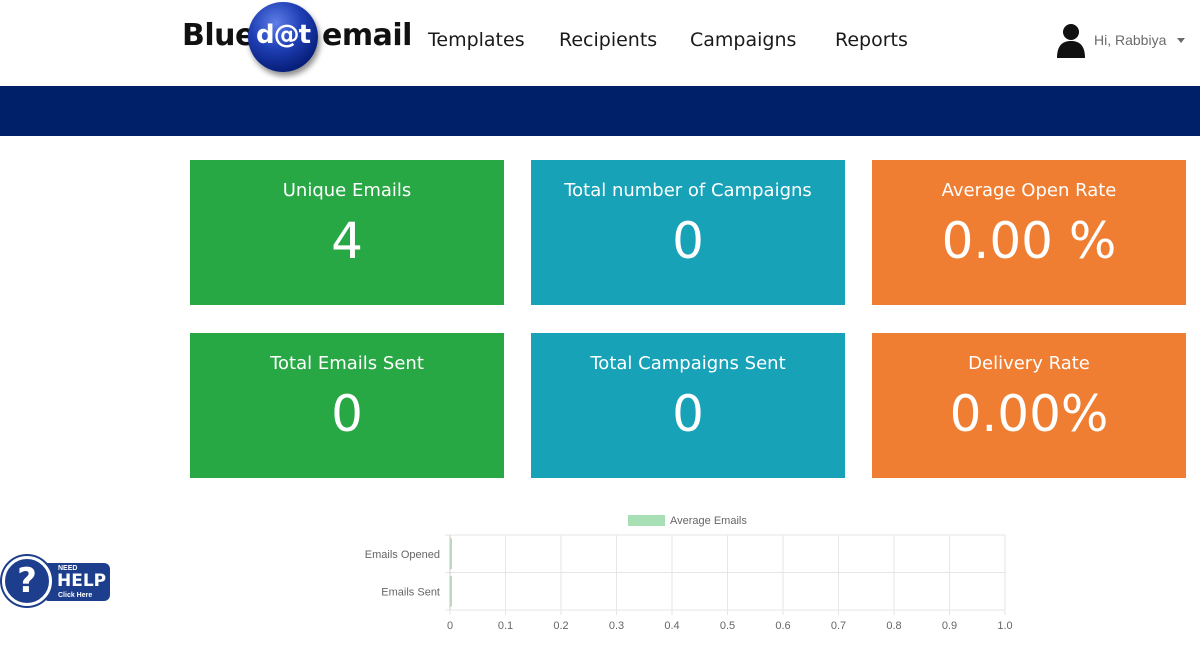 This screenshot has height=646, width=1200. I want to click on stat-card-unique-emails: Unique Emails 4, so click(347, 232).